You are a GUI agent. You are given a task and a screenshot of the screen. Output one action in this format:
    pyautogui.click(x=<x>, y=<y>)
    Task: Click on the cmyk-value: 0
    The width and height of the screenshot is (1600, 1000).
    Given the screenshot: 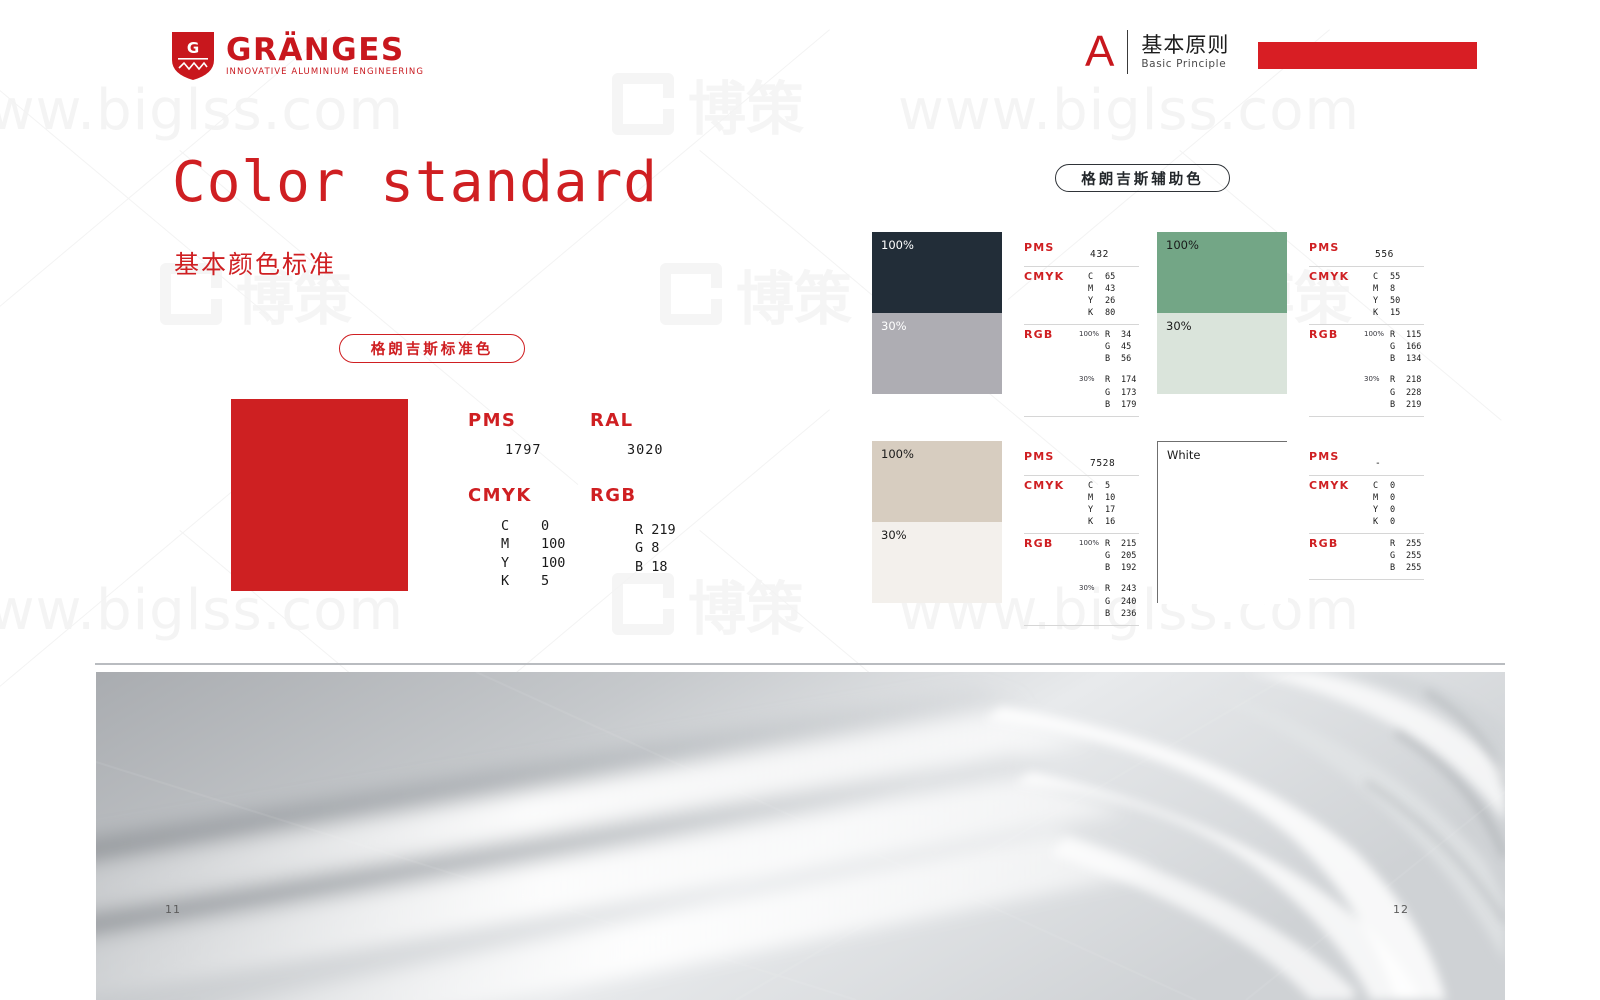 What is the action you would take?
    pyautogui.click(x=545, y=525)
    